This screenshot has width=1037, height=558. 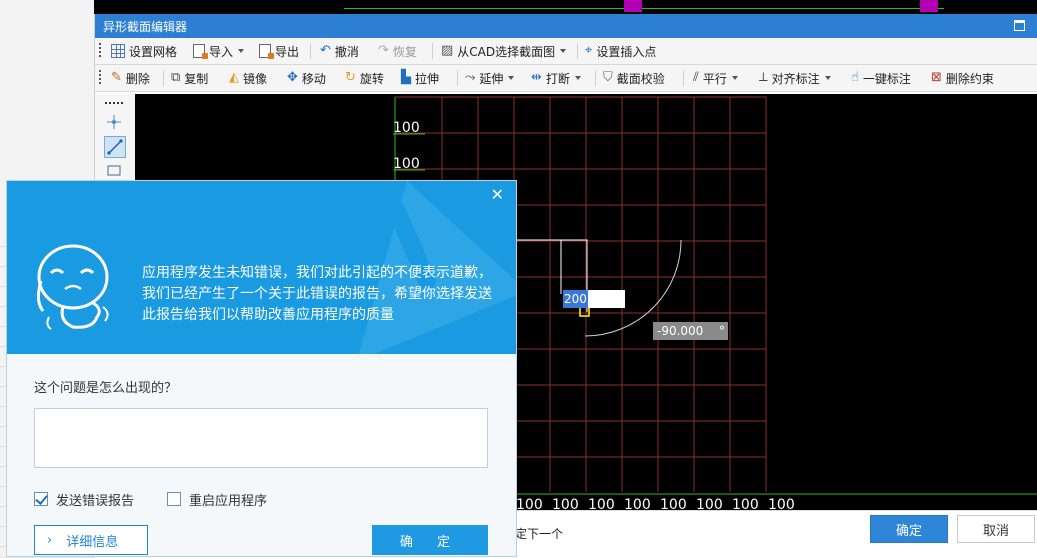 What do you see at coordinates (196, 78) in the screenshot?
I see `copy-label: 复制` at bounding box center [196, 78].